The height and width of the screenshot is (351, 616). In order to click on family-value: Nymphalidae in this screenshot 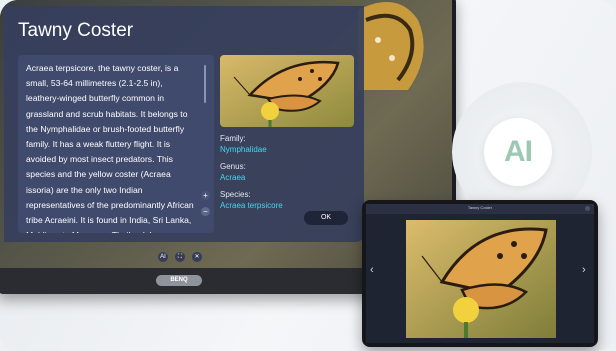, I will do `click(243, 149)`.